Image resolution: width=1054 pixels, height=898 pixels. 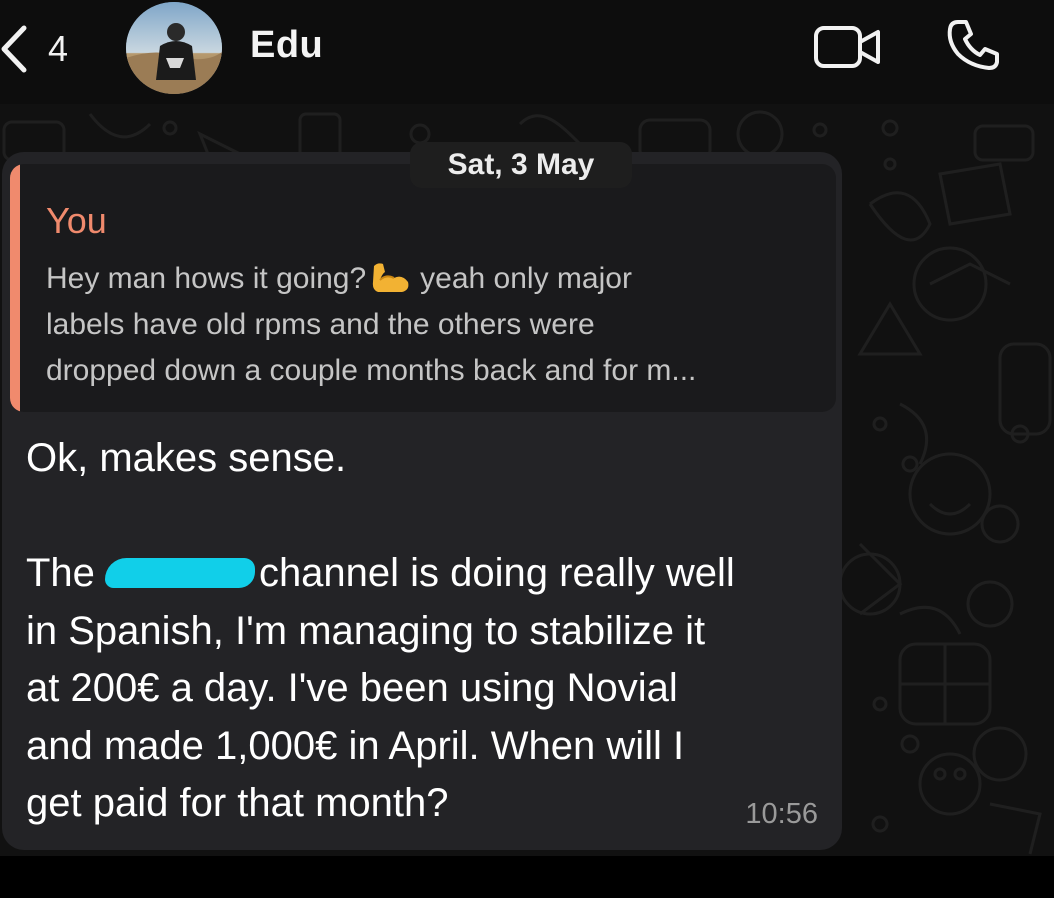 I want to click on quote-line-text: yeah only major, so click(x=526, y=278).